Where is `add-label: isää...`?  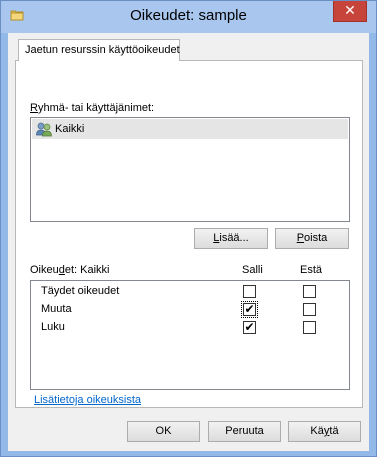
add-label: isää... is located at coordinates (234, 238).